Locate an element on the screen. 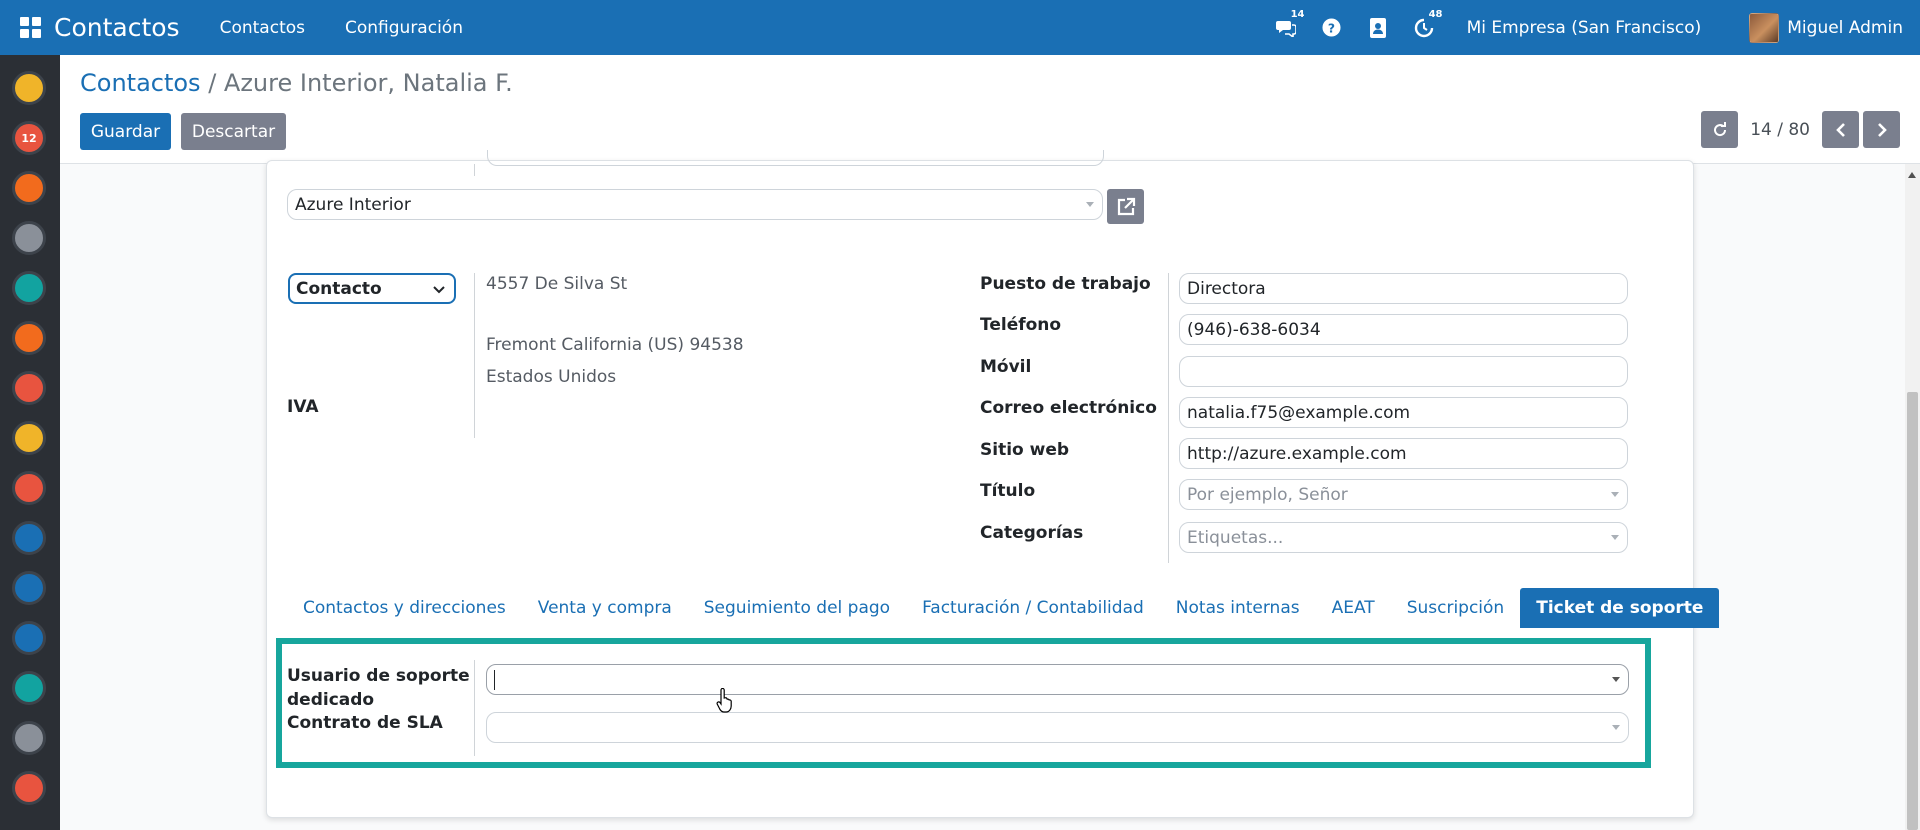 This screenshot has width=1920, height=830. separator-line is located at coordinates (474, 170).